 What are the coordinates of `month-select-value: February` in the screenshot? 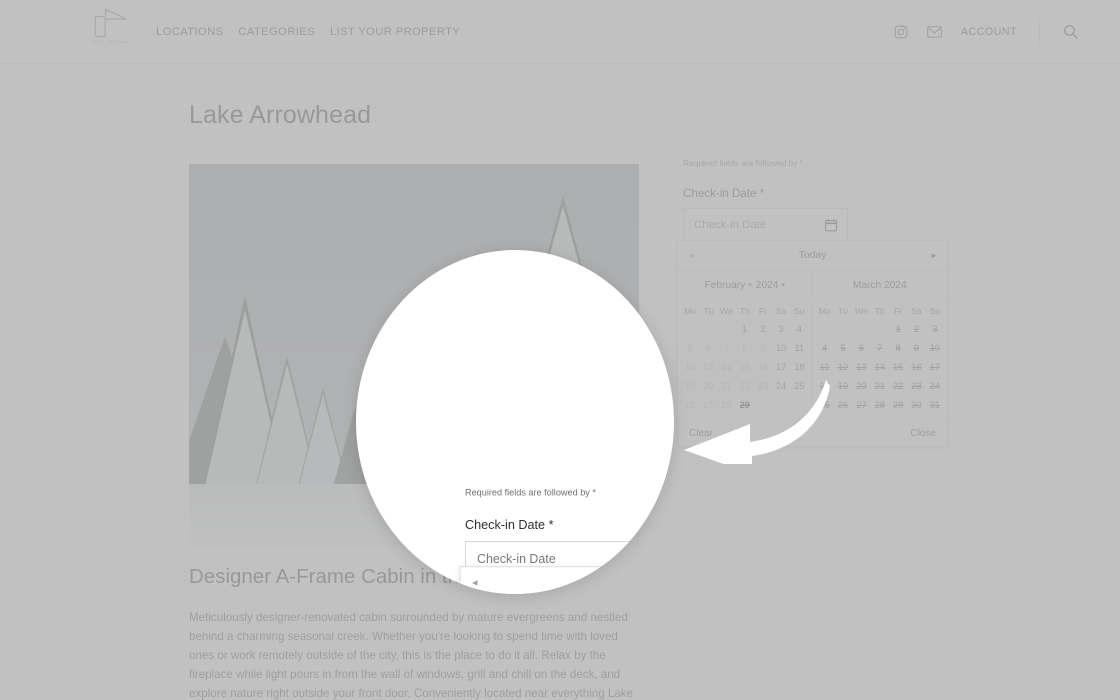 It's located at (725, 285).